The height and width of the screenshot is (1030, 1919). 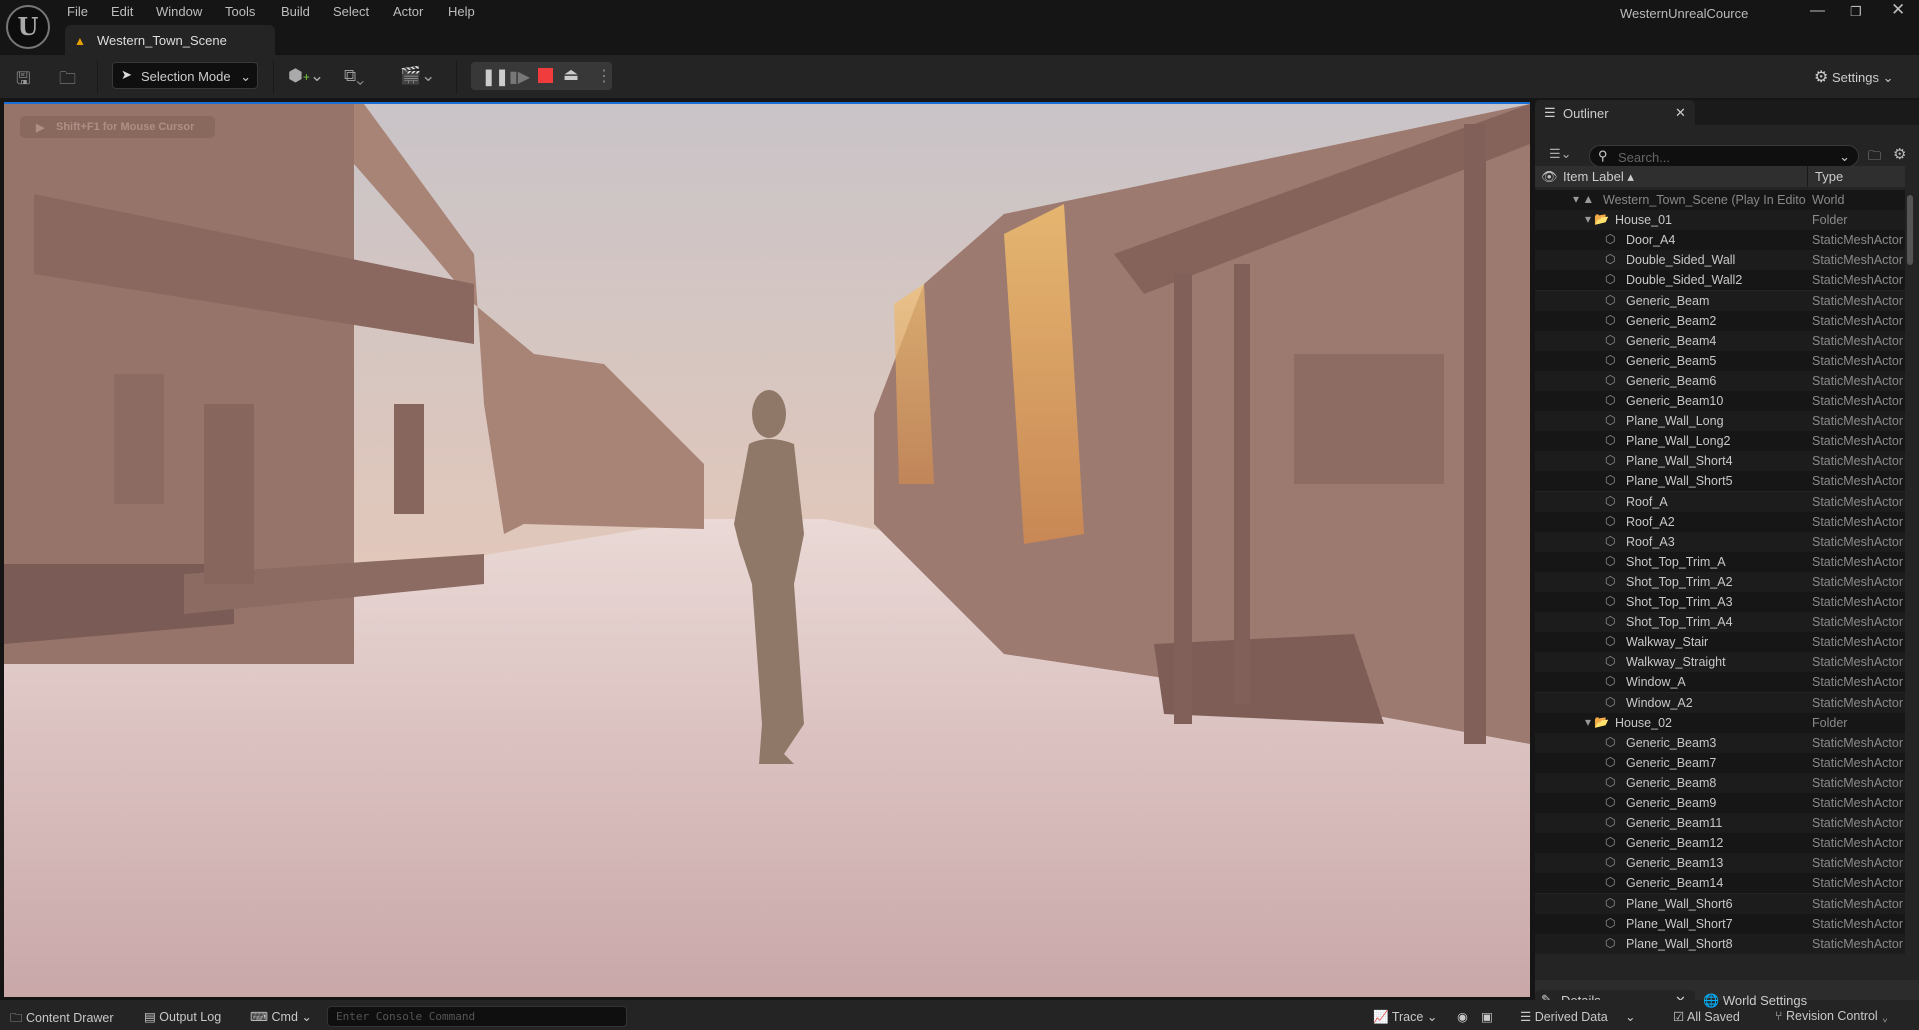 I want to click on record-icon: ◉, so click(x=1462, y=1016).